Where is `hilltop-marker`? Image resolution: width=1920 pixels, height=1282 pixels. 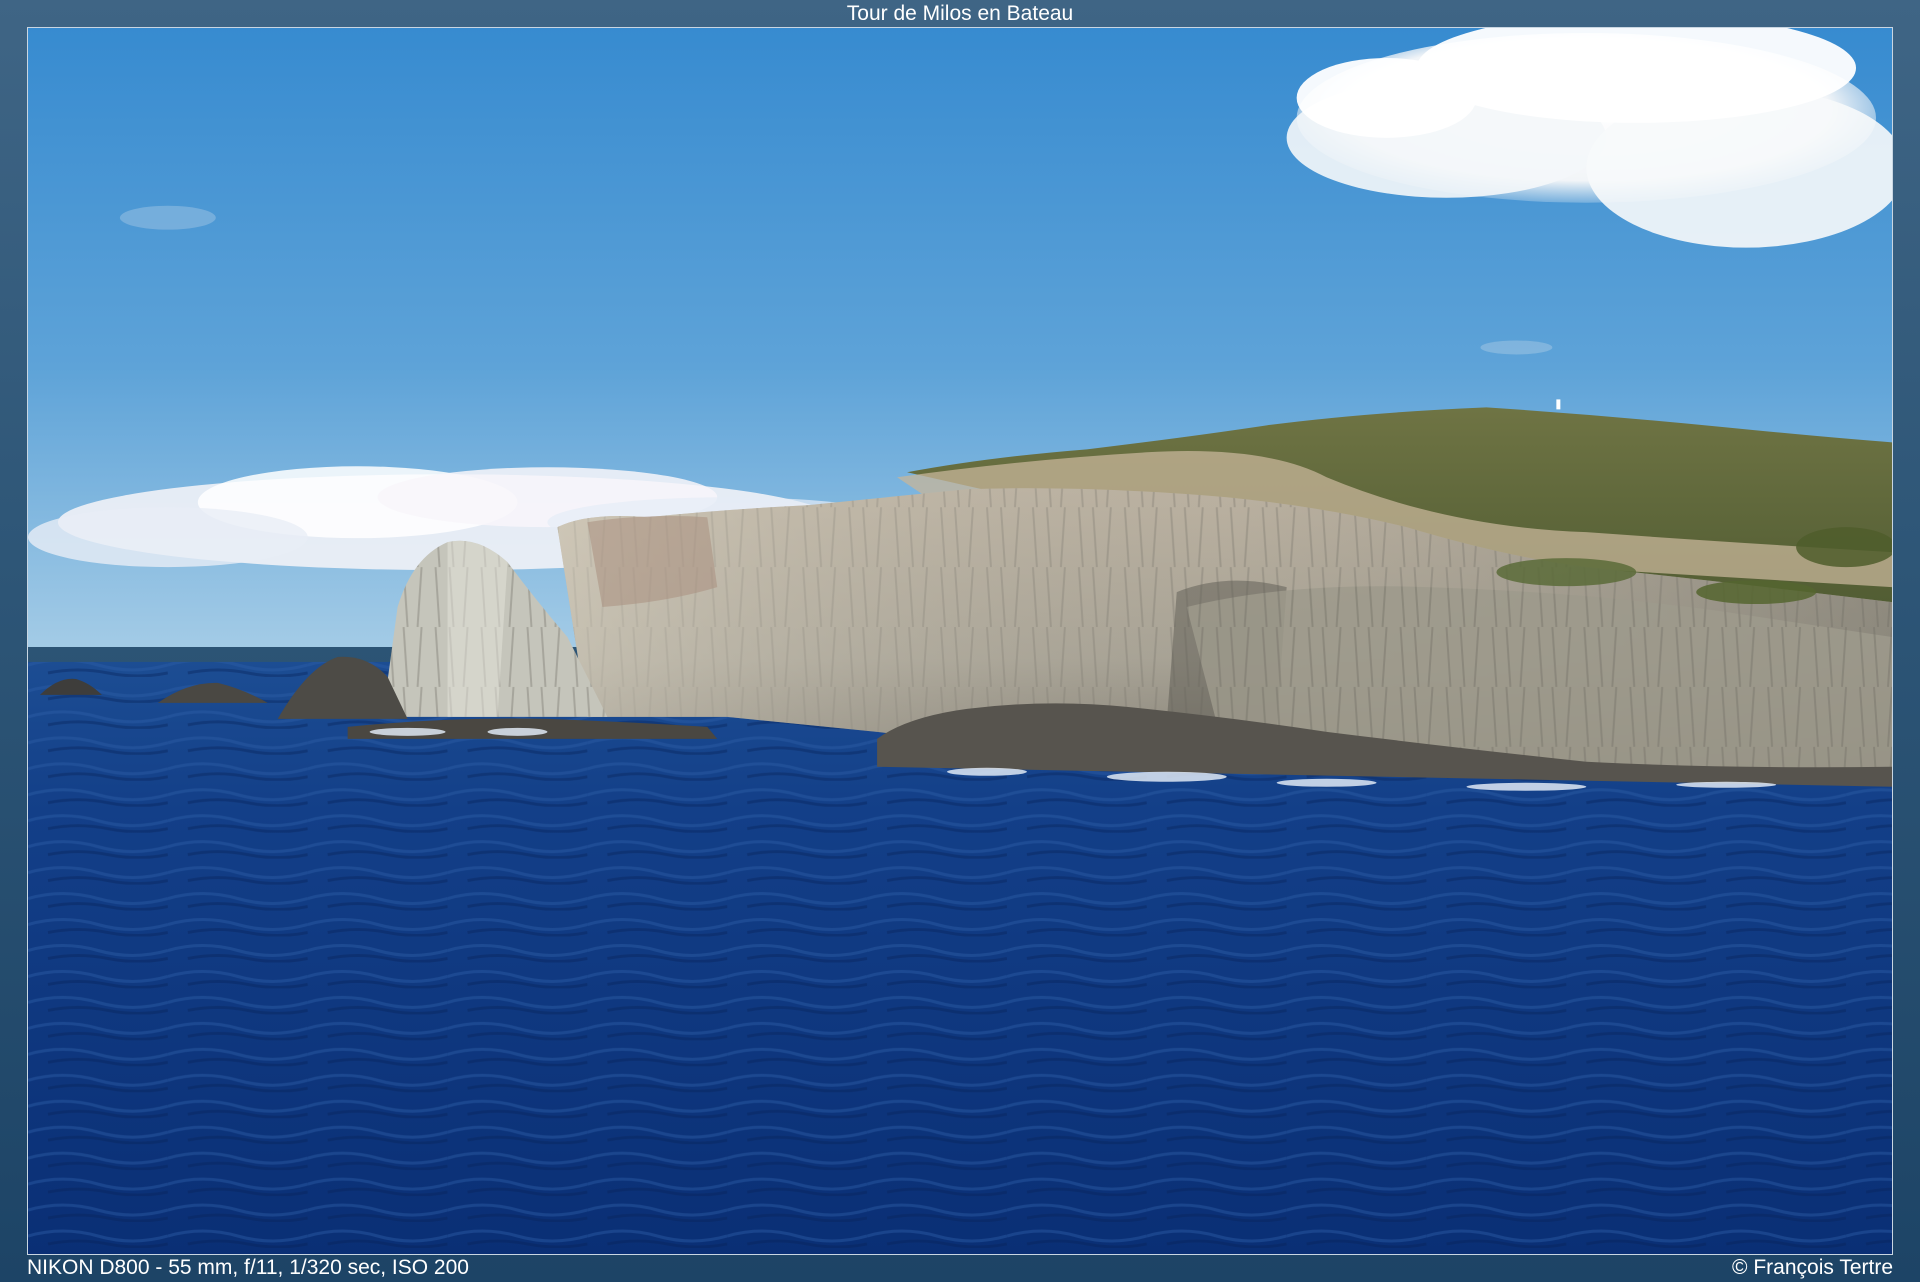
hilltop-marker is located at coordinates (1558, 404).